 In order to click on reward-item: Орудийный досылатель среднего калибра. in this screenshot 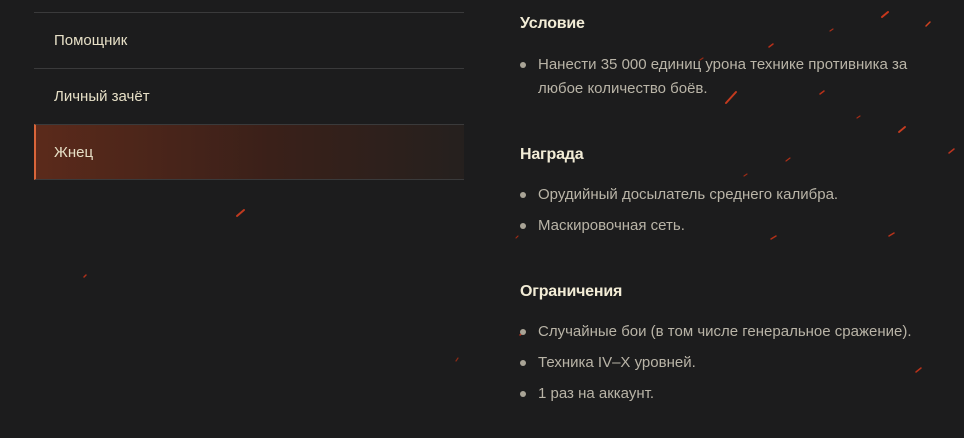, I will do `click(735, 195)`.